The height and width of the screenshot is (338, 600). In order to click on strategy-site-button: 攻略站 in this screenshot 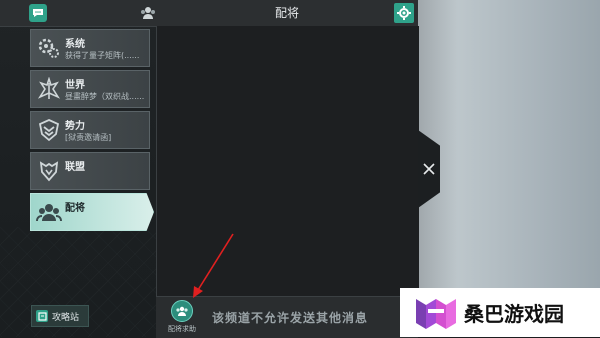, I will do `click(60, 316)`.